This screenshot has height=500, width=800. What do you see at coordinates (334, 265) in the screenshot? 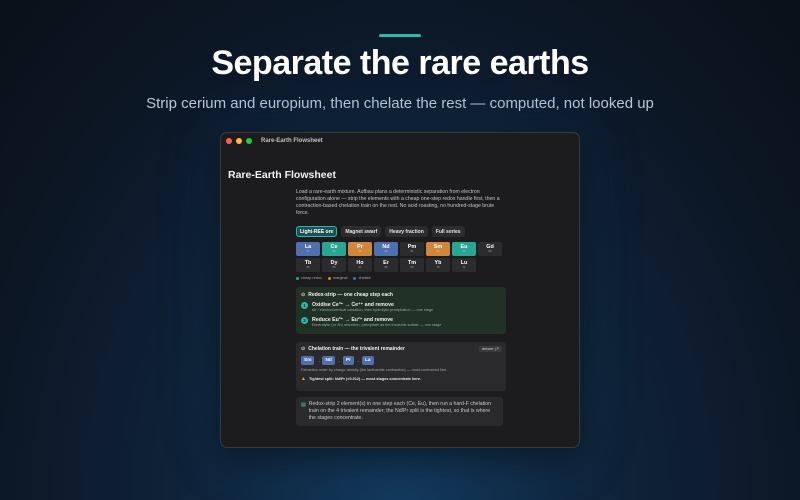
I see `element-tile: Dy 66` at bounding box center [334, 265].